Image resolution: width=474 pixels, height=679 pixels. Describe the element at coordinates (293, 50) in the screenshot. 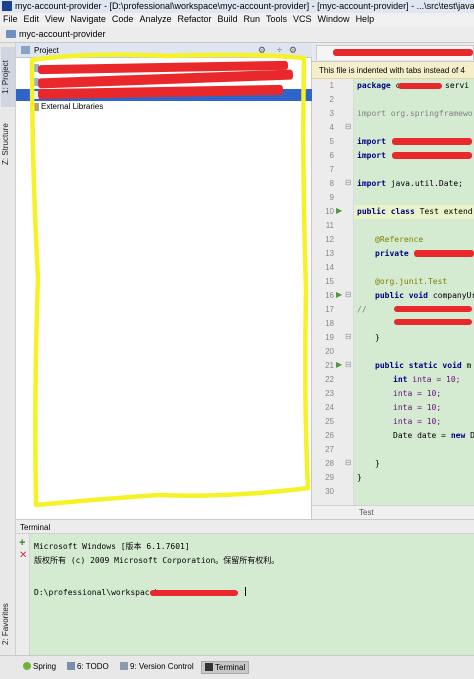

I see `settings-icon: ⚙` at that location.